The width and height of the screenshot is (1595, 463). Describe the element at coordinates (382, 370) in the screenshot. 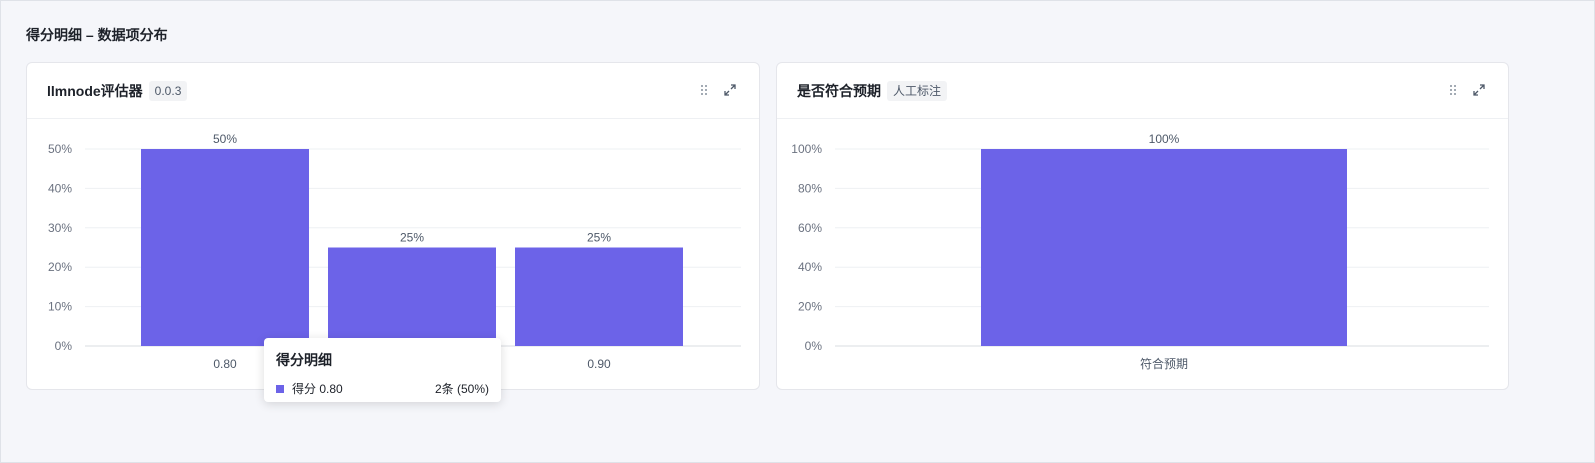

I see `chart-tooltip: 得分明细 得分 0.80 2条 (50%)` at that location.